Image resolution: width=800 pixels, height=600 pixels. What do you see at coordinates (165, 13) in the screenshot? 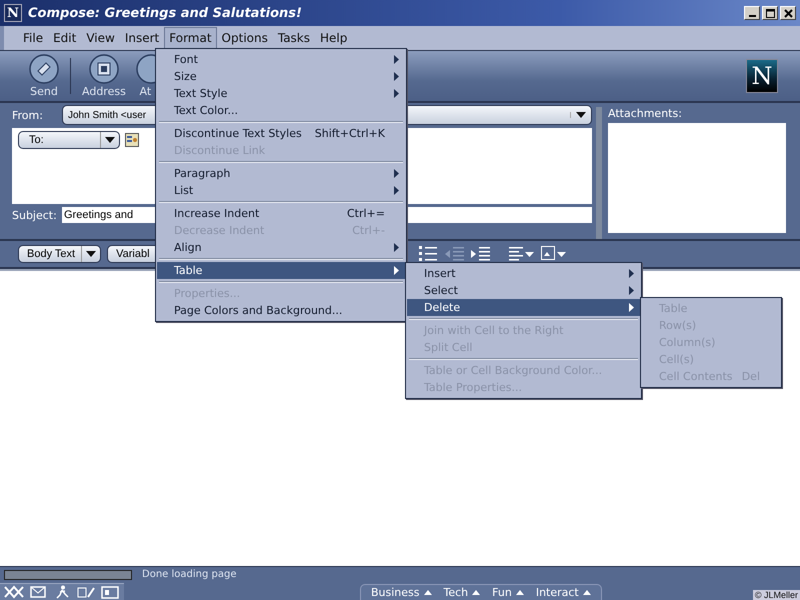
I see `window-title: Compose: Greetings and Salutations!` at bounding box center [165, 13].